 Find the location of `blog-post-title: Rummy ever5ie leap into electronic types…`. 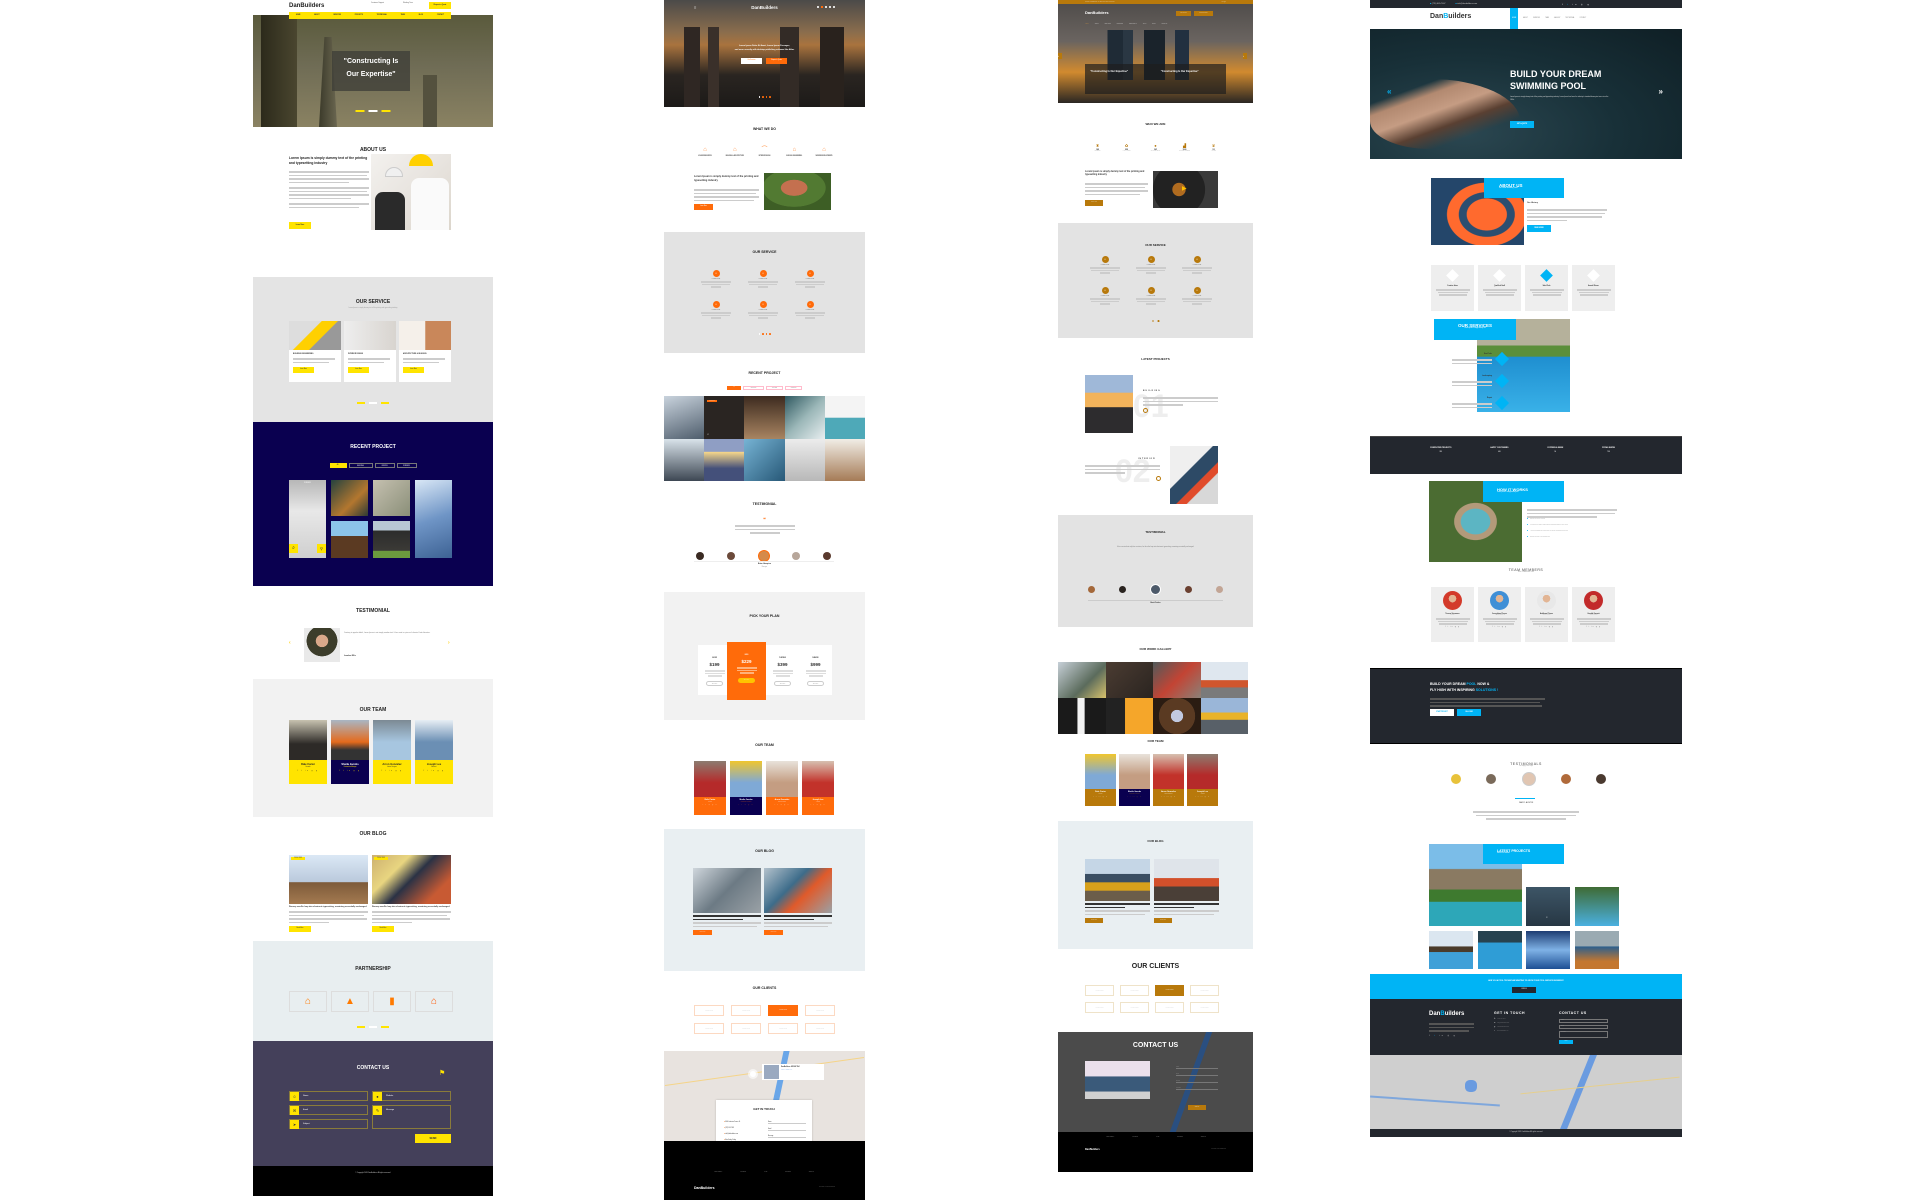

blog-post-title: Rummy ever5ie leap into electronic types… is located at coordinates (411, 907).